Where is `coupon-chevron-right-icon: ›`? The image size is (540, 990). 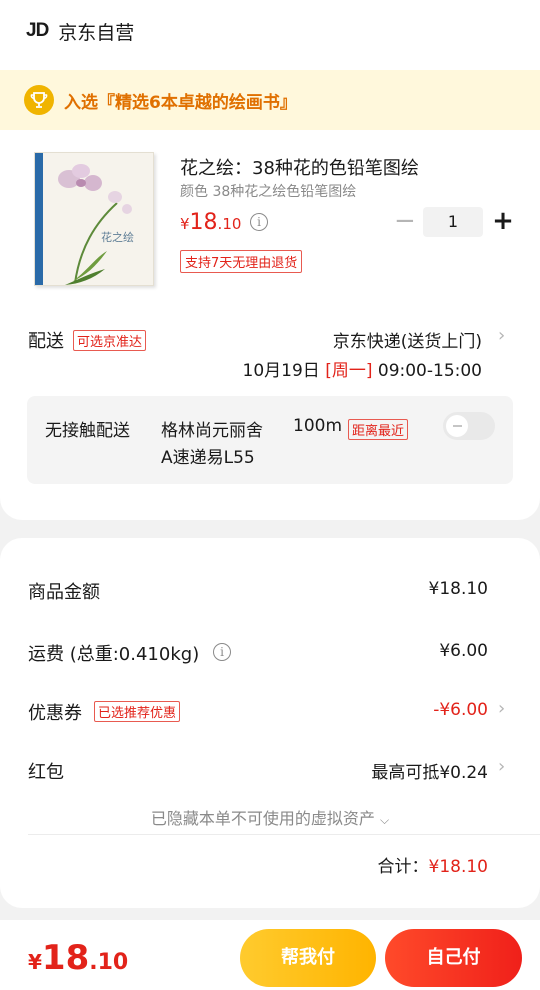
coupon-chevron-right-icon: › is located at coordinates (501, 708).